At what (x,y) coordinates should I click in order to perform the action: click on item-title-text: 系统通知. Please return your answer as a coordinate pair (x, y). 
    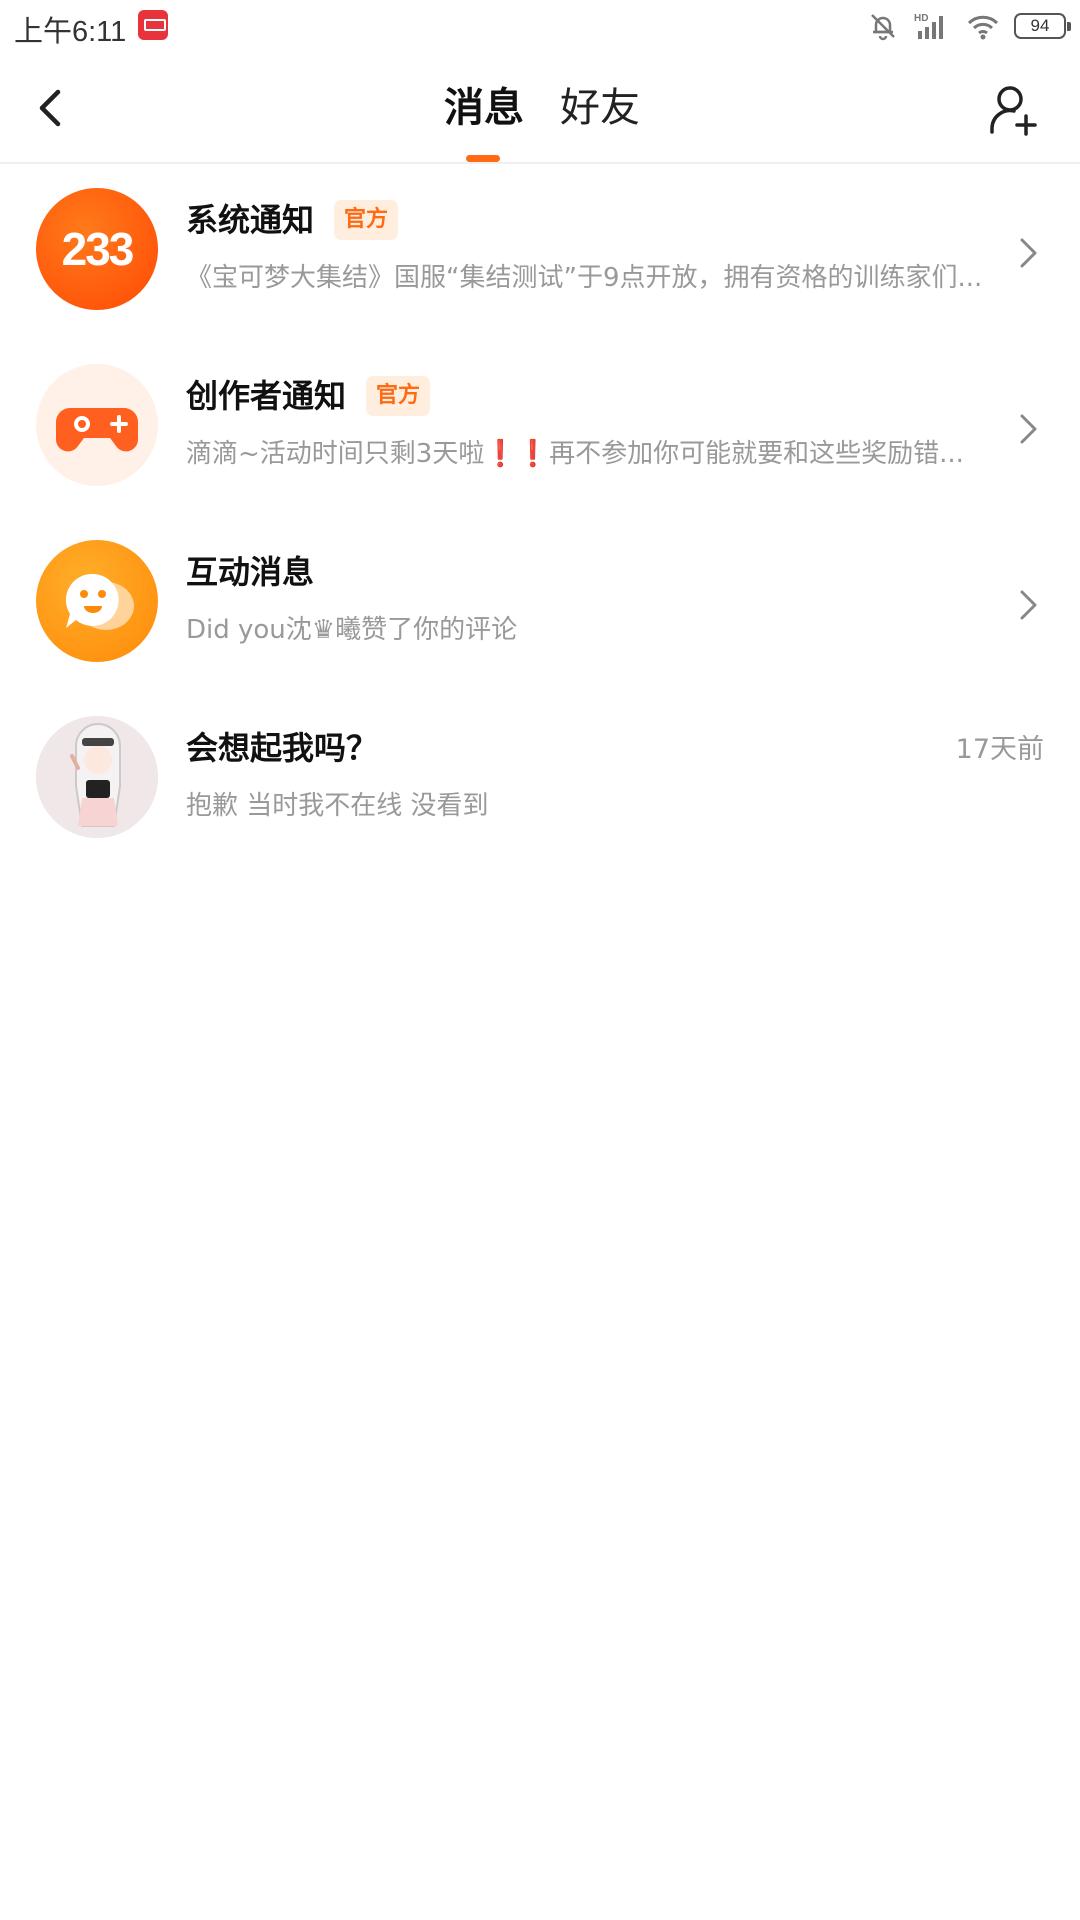
    Looking at the image, I should click on (250, 220).